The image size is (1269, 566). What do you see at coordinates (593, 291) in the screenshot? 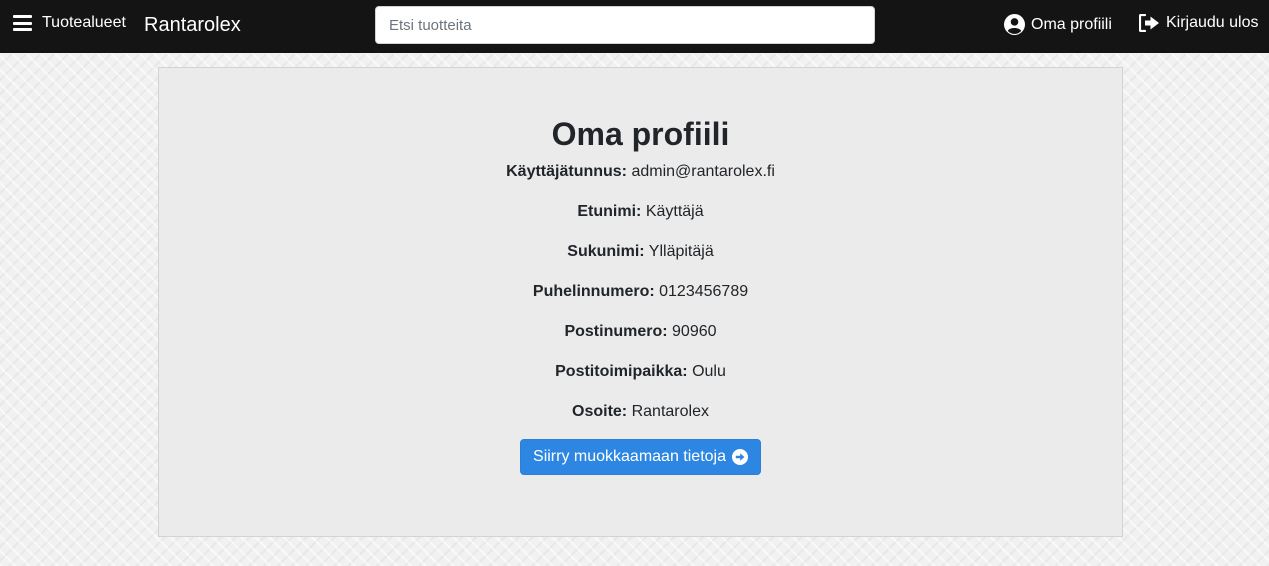
I see `field-label: Puhelinnumero:` at bounding box center [593, 291].